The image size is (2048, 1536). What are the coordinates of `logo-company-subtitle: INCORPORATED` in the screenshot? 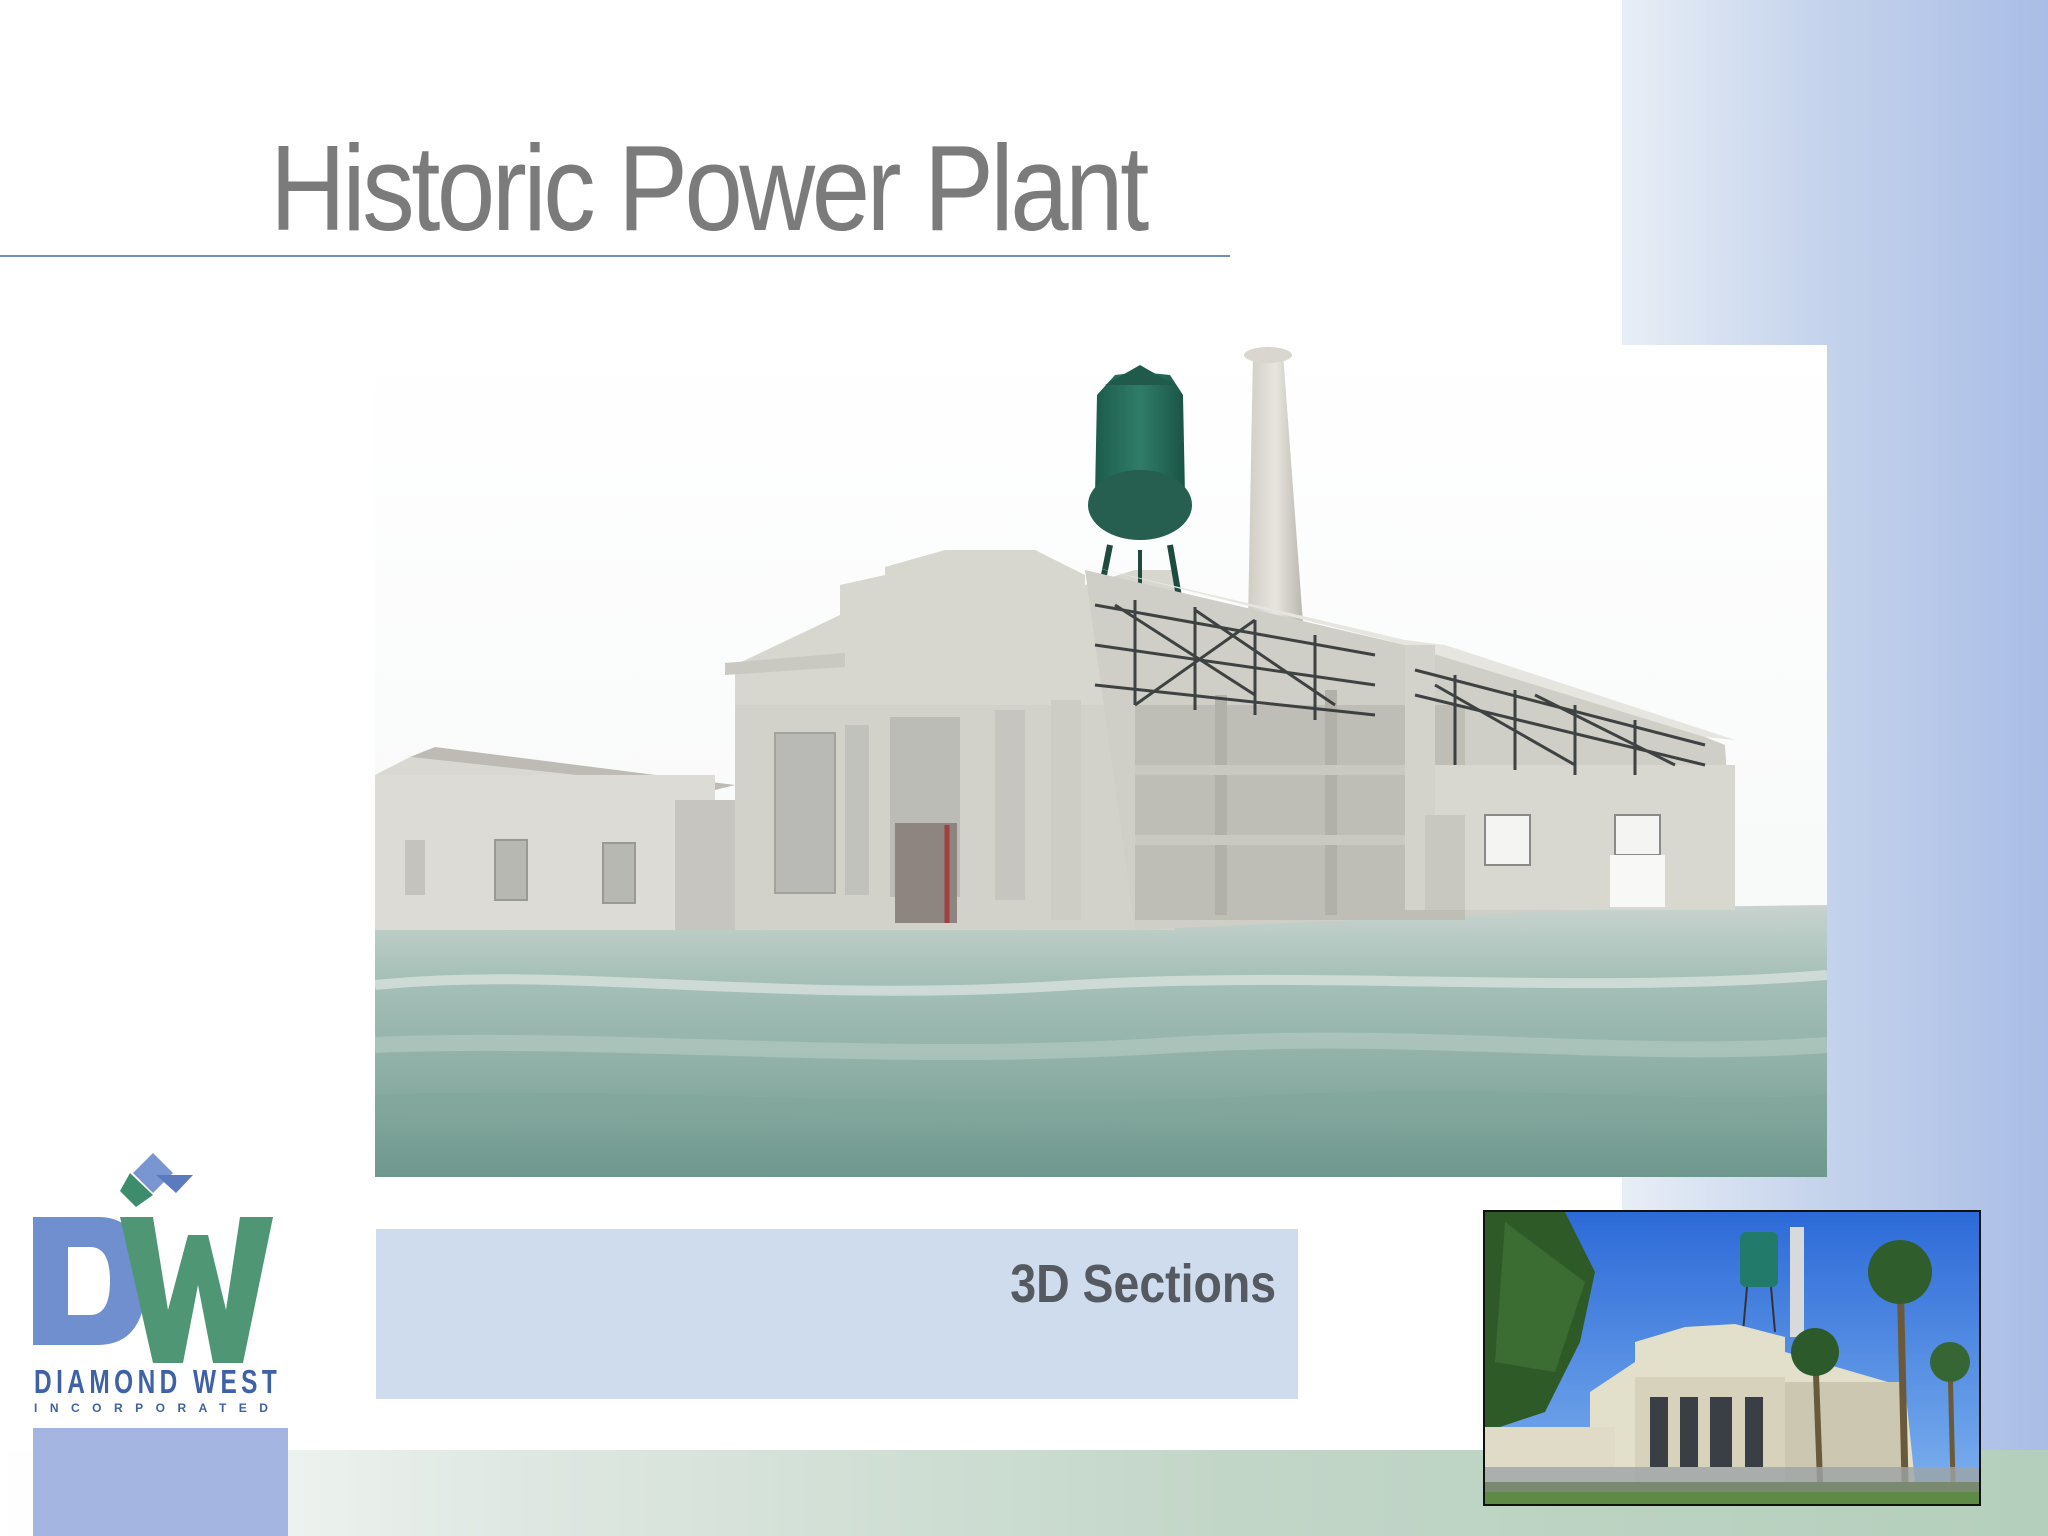 It's located at (157, 1408).